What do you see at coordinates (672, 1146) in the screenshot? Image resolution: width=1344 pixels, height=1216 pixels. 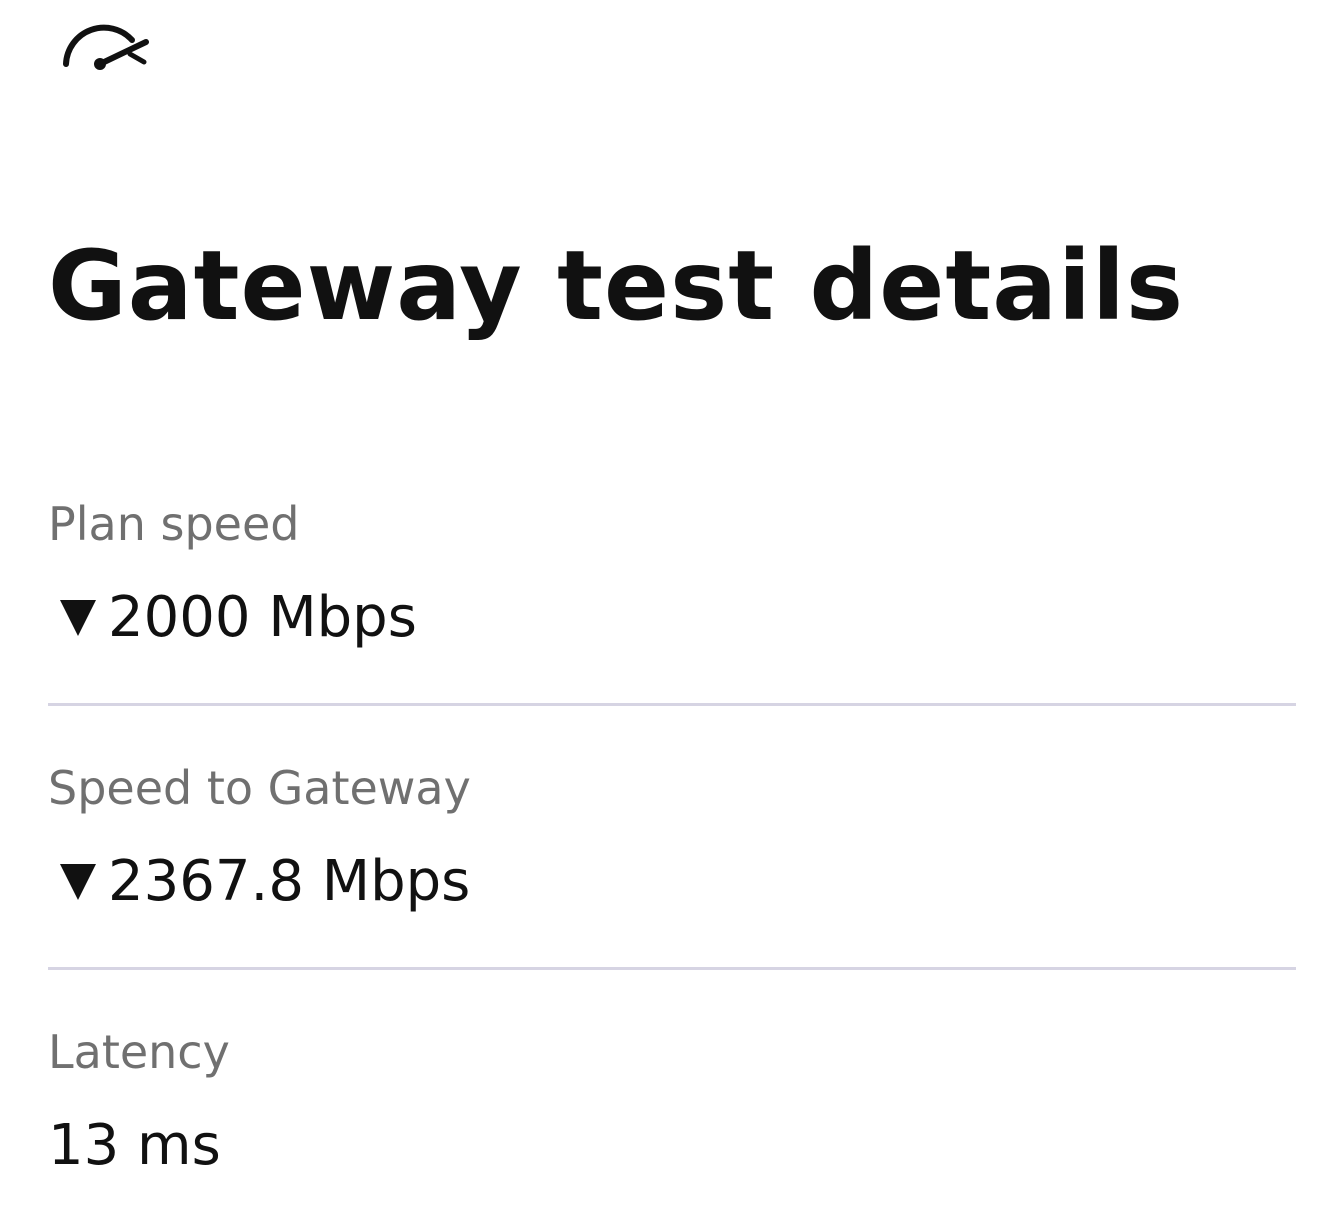 I see `latency-value-row: 13 ms` at bounding box center [672, 1146].